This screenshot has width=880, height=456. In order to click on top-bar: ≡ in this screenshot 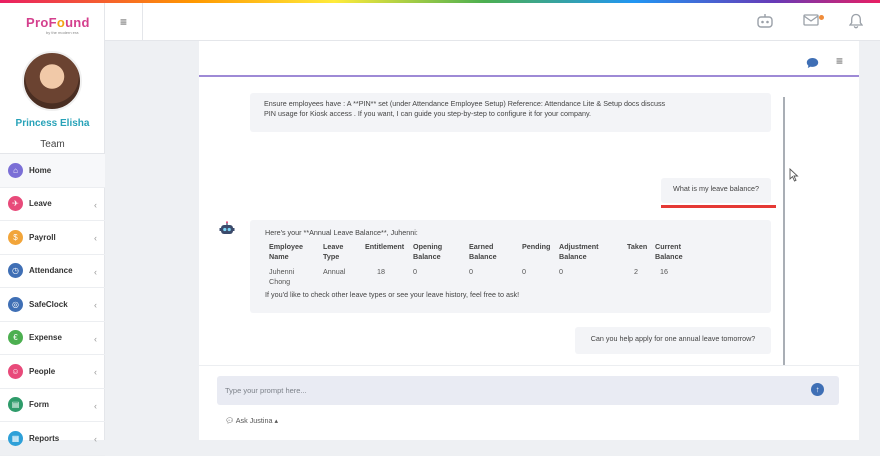, I will do `click(492, 22)`.